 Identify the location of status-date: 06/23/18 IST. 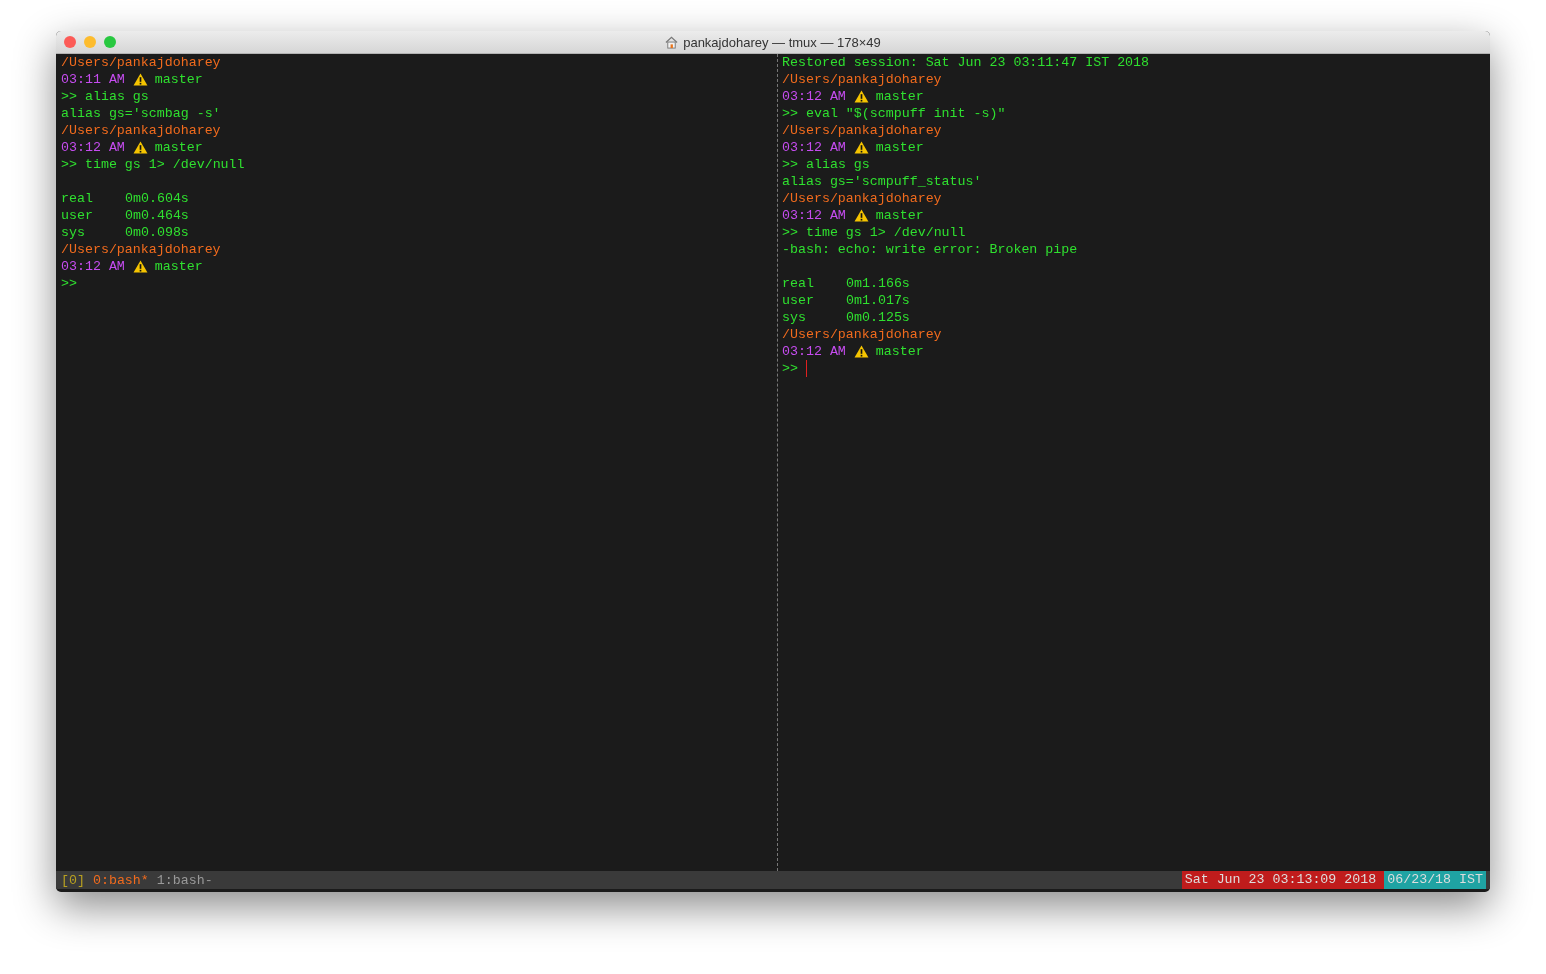
(1435, 880).